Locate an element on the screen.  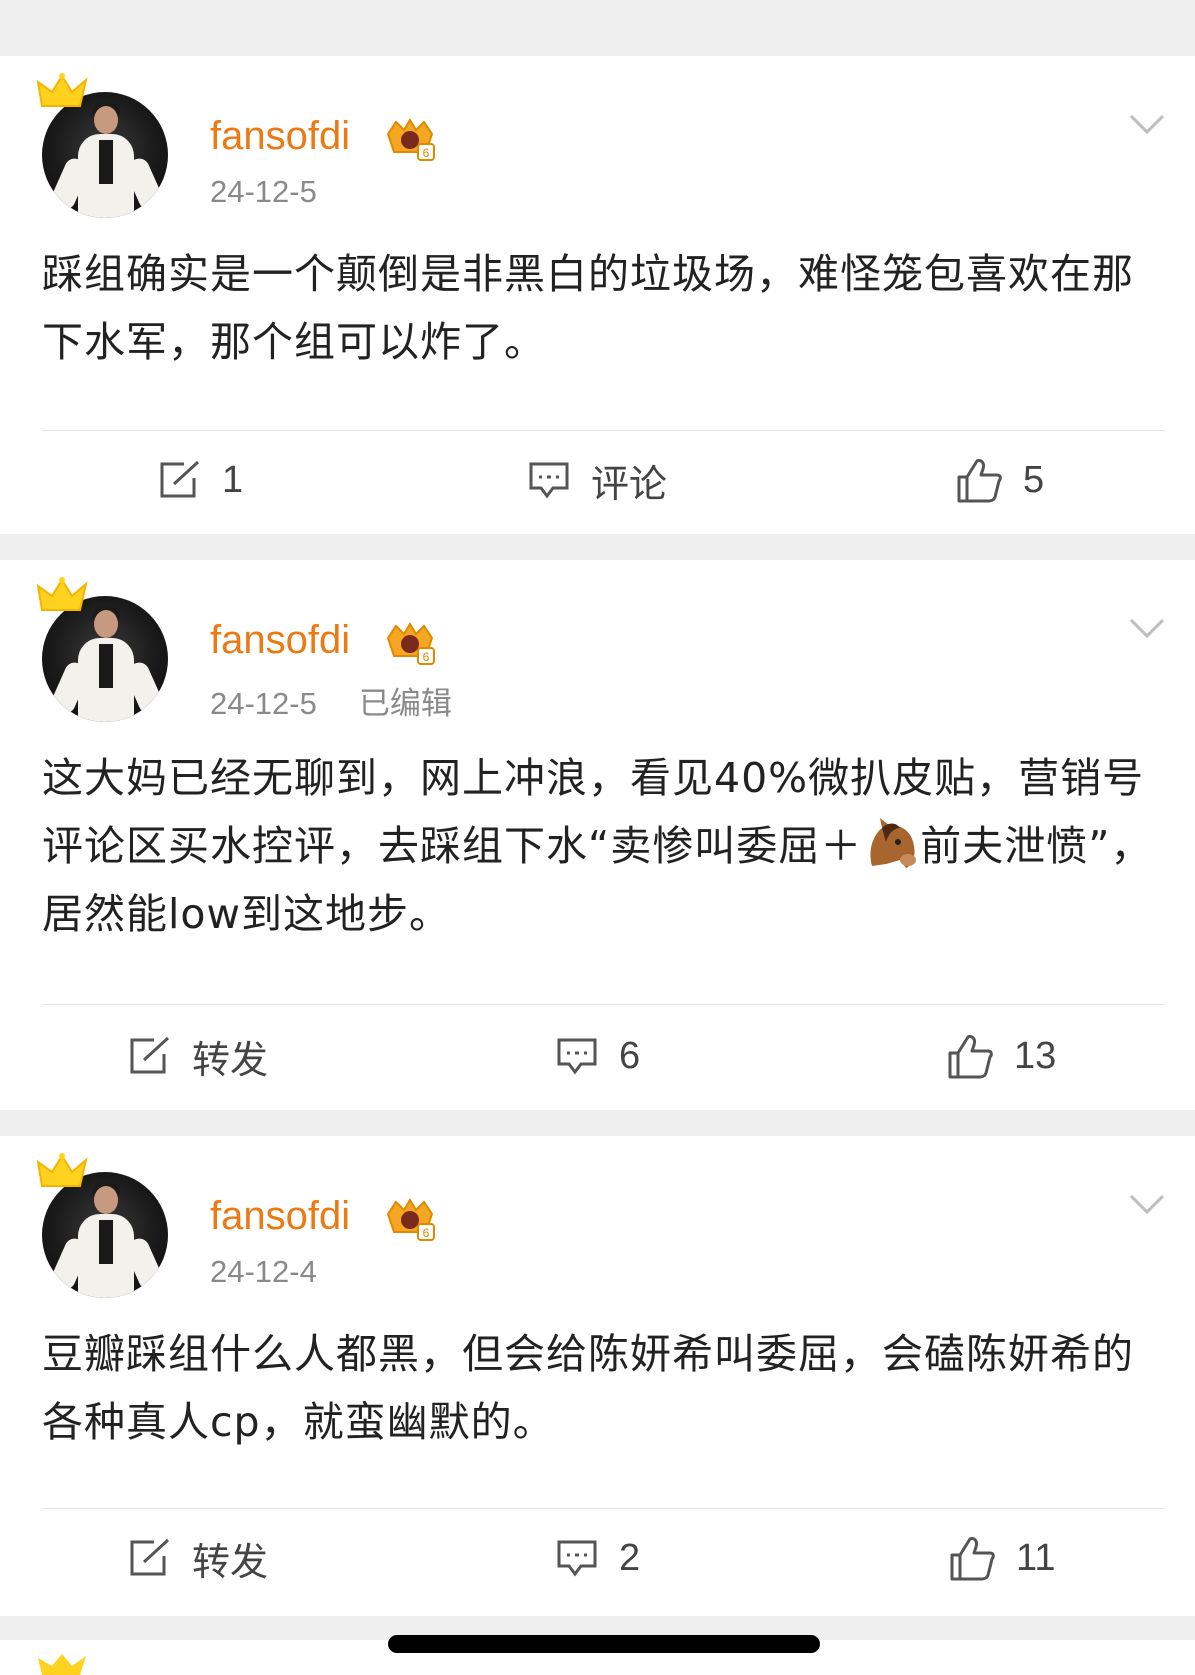
like-button: 5 is located at coordinates (999, 480).